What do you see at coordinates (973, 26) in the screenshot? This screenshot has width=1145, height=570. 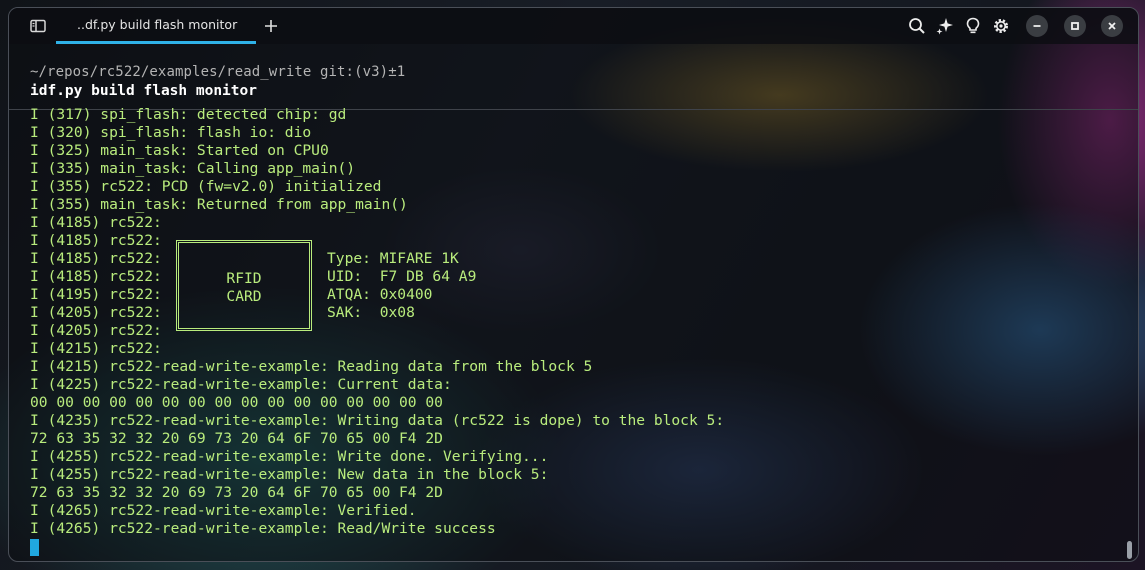 I see `lightbulb-icon` at bounding box center [973, 26].